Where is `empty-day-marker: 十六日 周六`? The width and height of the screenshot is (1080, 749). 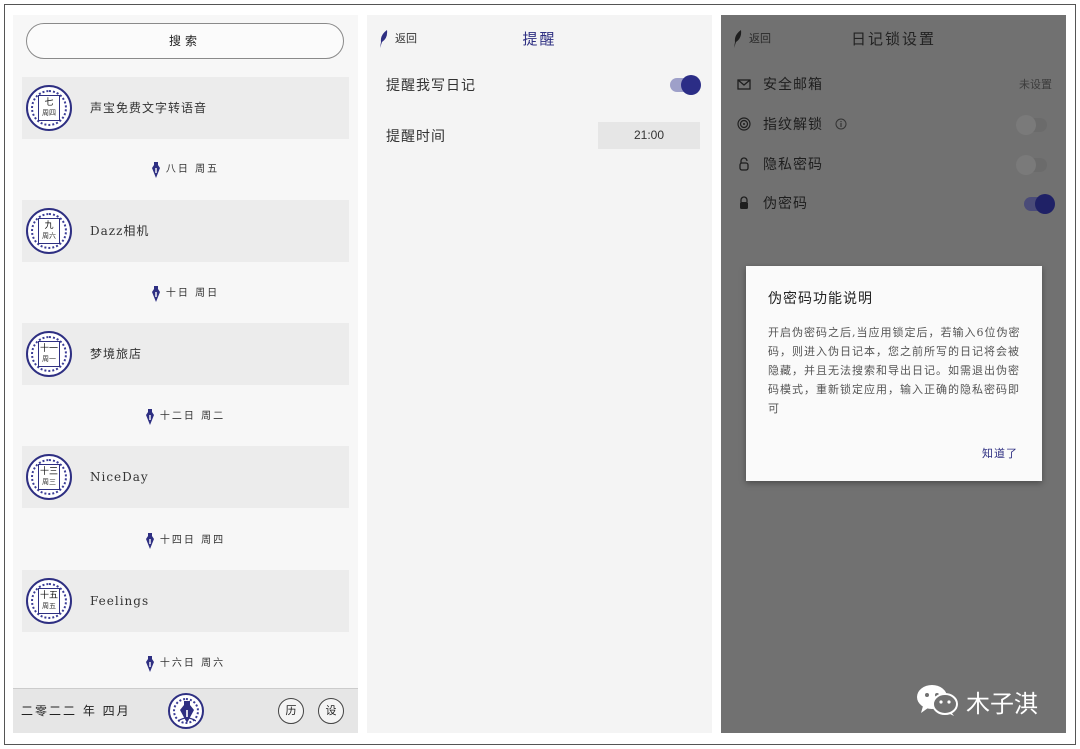 empty-day-marker: 十六日 周六 is located at coordinates (185, 663).